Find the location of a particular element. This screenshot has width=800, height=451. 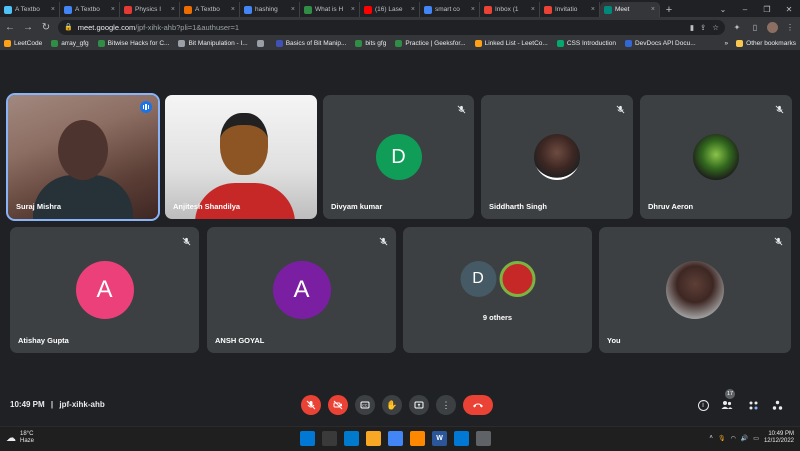

present-button is located at coordinates (419, 405).